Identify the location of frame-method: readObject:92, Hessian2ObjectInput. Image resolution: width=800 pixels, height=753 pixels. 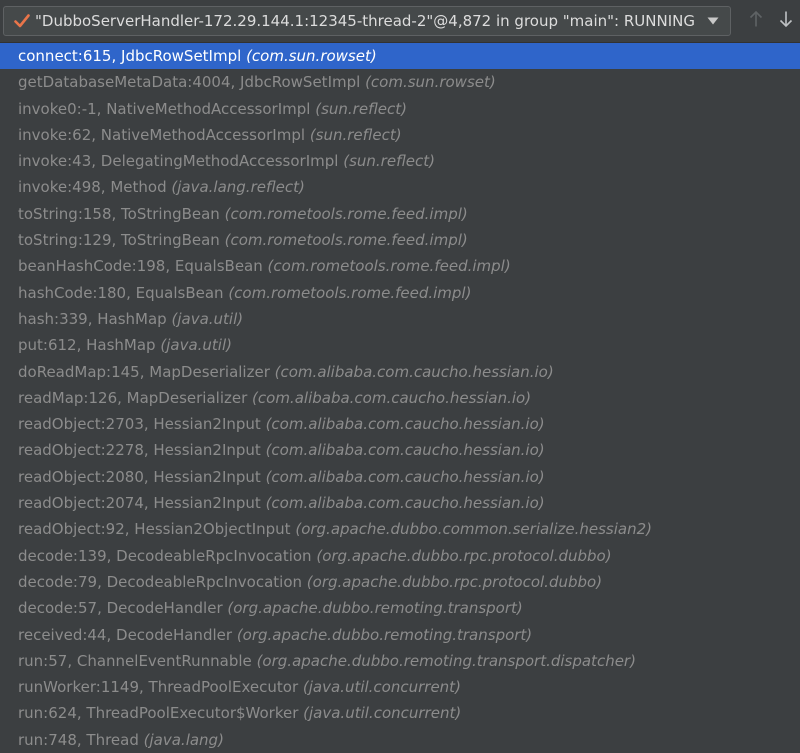
(154, 529).